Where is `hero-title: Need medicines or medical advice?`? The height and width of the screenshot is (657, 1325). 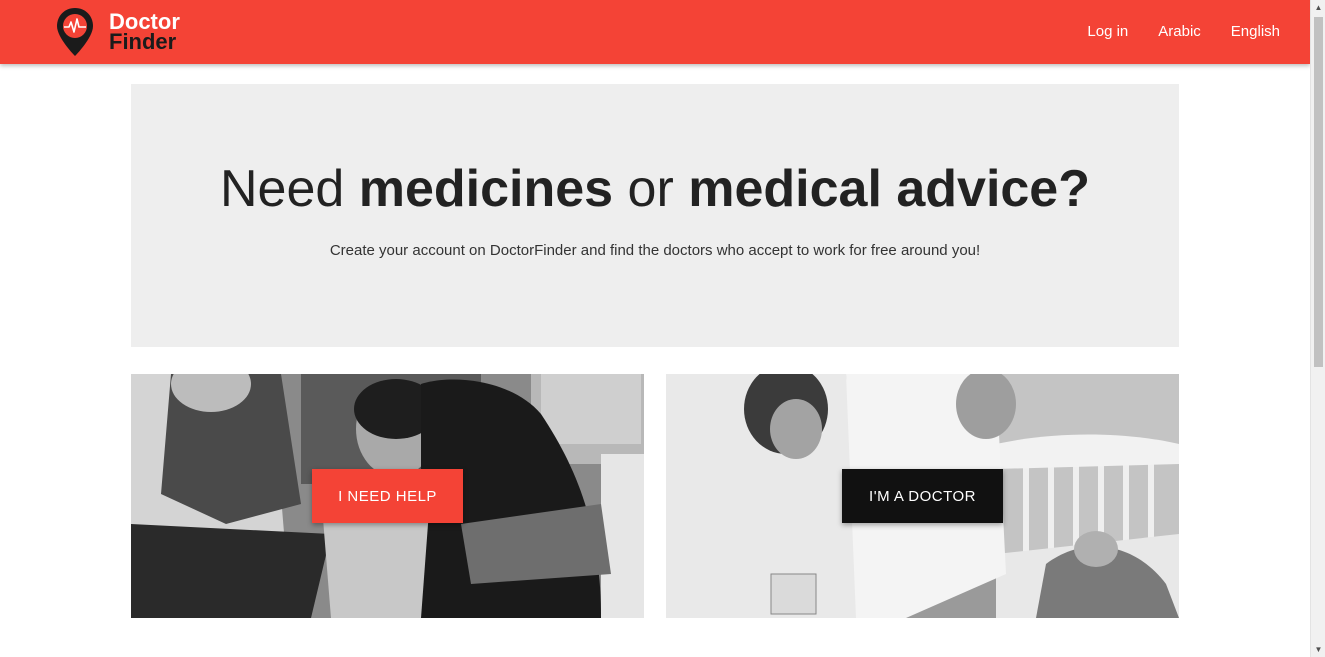
hero-title: Need medicines or medical advice? is located at coordinates (655, 189).